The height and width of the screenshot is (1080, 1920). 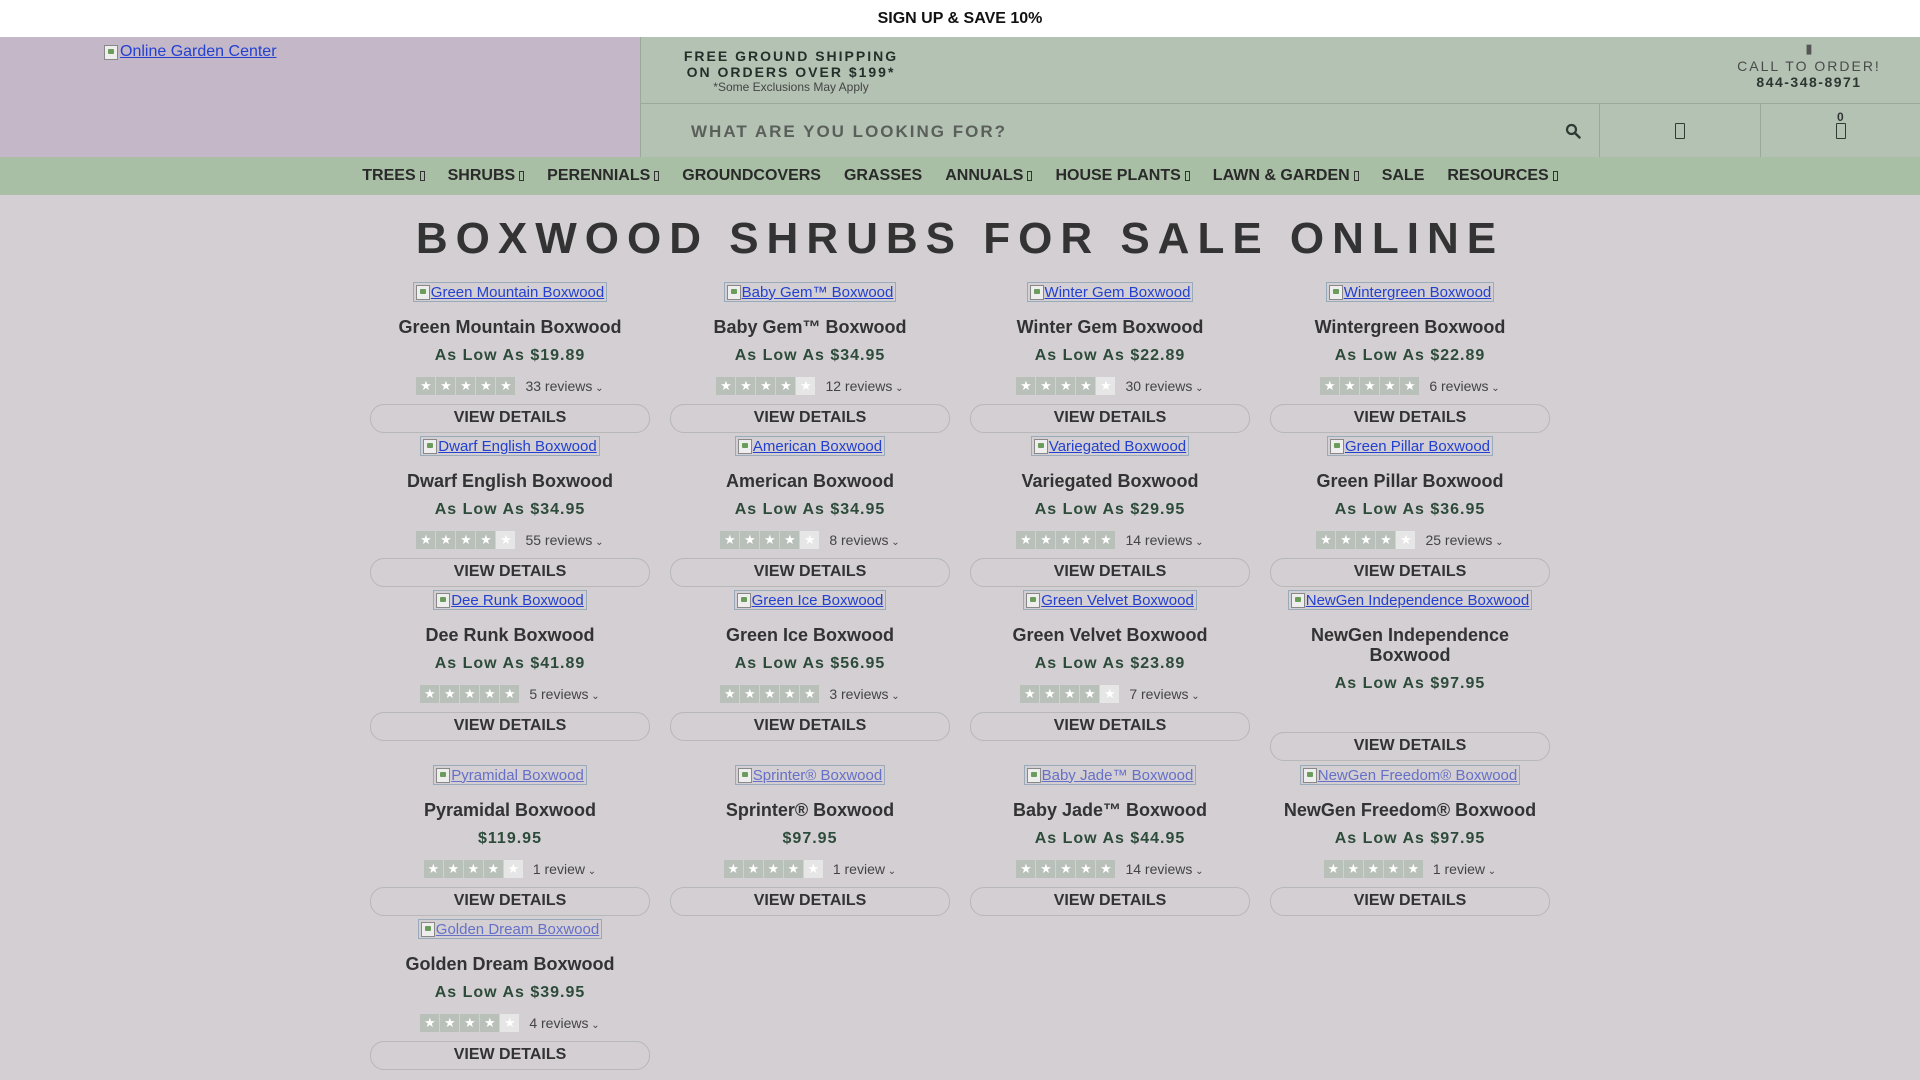 I want to click on product-rating: ★ ★ ★ ★ ★ 30 reviews, so click(x=1110, y=386).